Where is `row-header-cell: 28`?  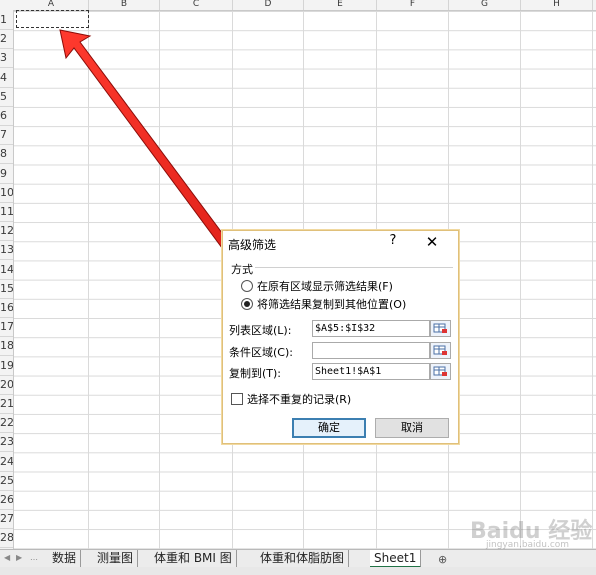 row-header-cell: 28 is located at coordinates (6, 538).